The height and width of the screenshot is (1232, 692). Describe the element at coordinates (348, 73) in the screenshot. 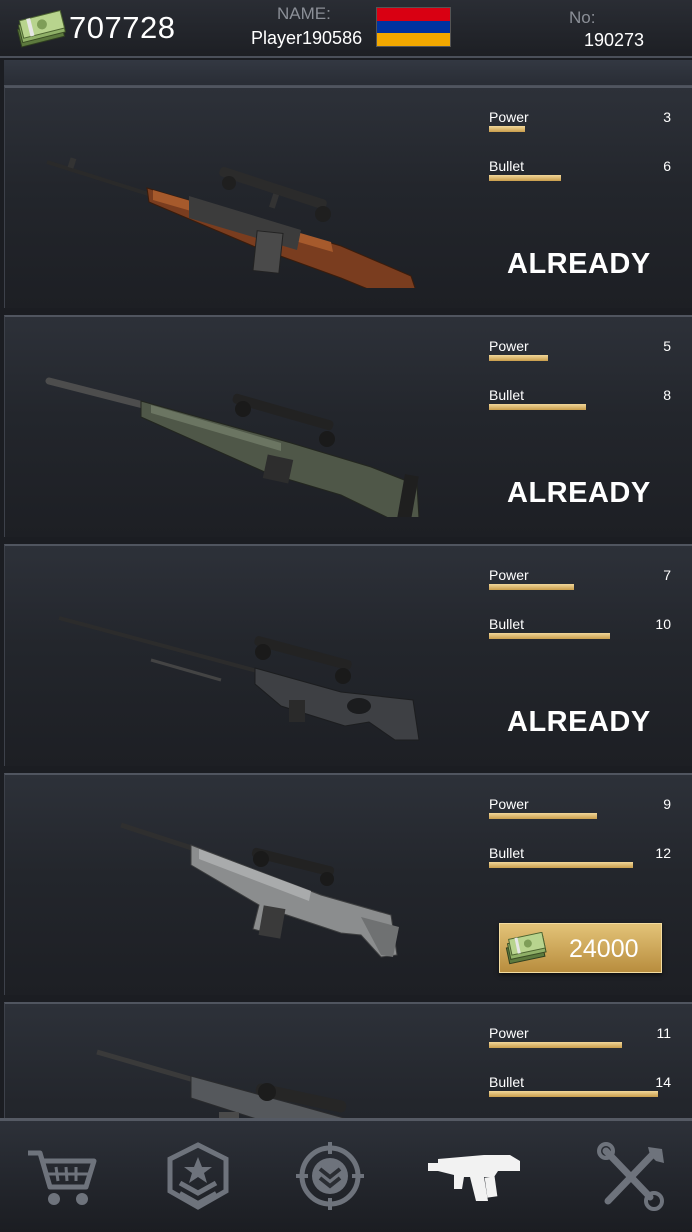

I see `sub-bar` at that location.